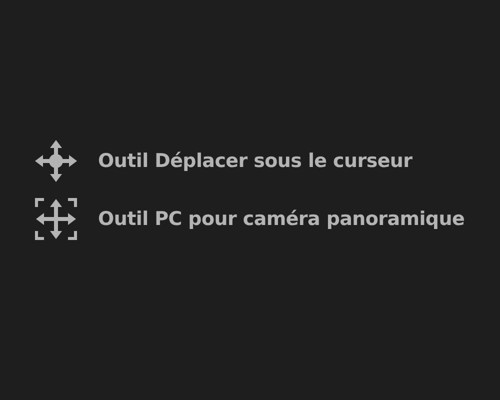 This screenshot has width=500, height=400. What do you see at coordinates (255, 161) in the screenshot?
I see `tool-label: Outil Déplacer sous le curseur` at bounding box center [255, 161].